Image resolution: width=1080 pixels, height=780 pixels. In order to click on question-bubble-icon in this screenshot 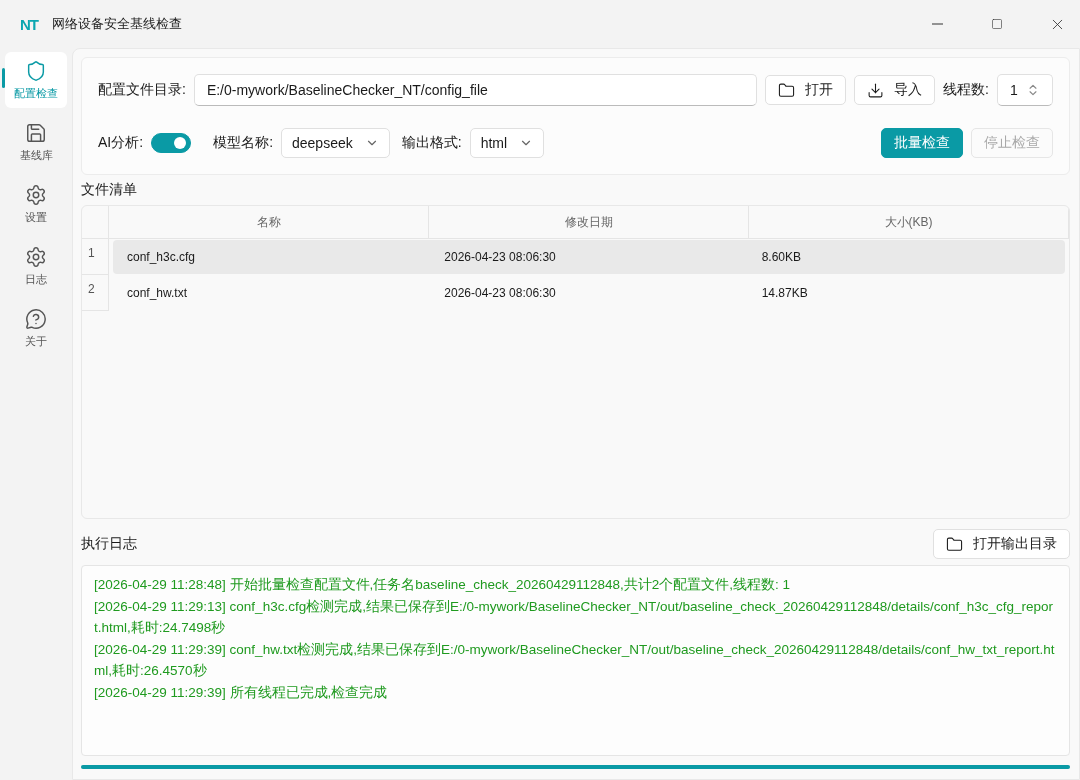, I will do `click(36, 318)`.